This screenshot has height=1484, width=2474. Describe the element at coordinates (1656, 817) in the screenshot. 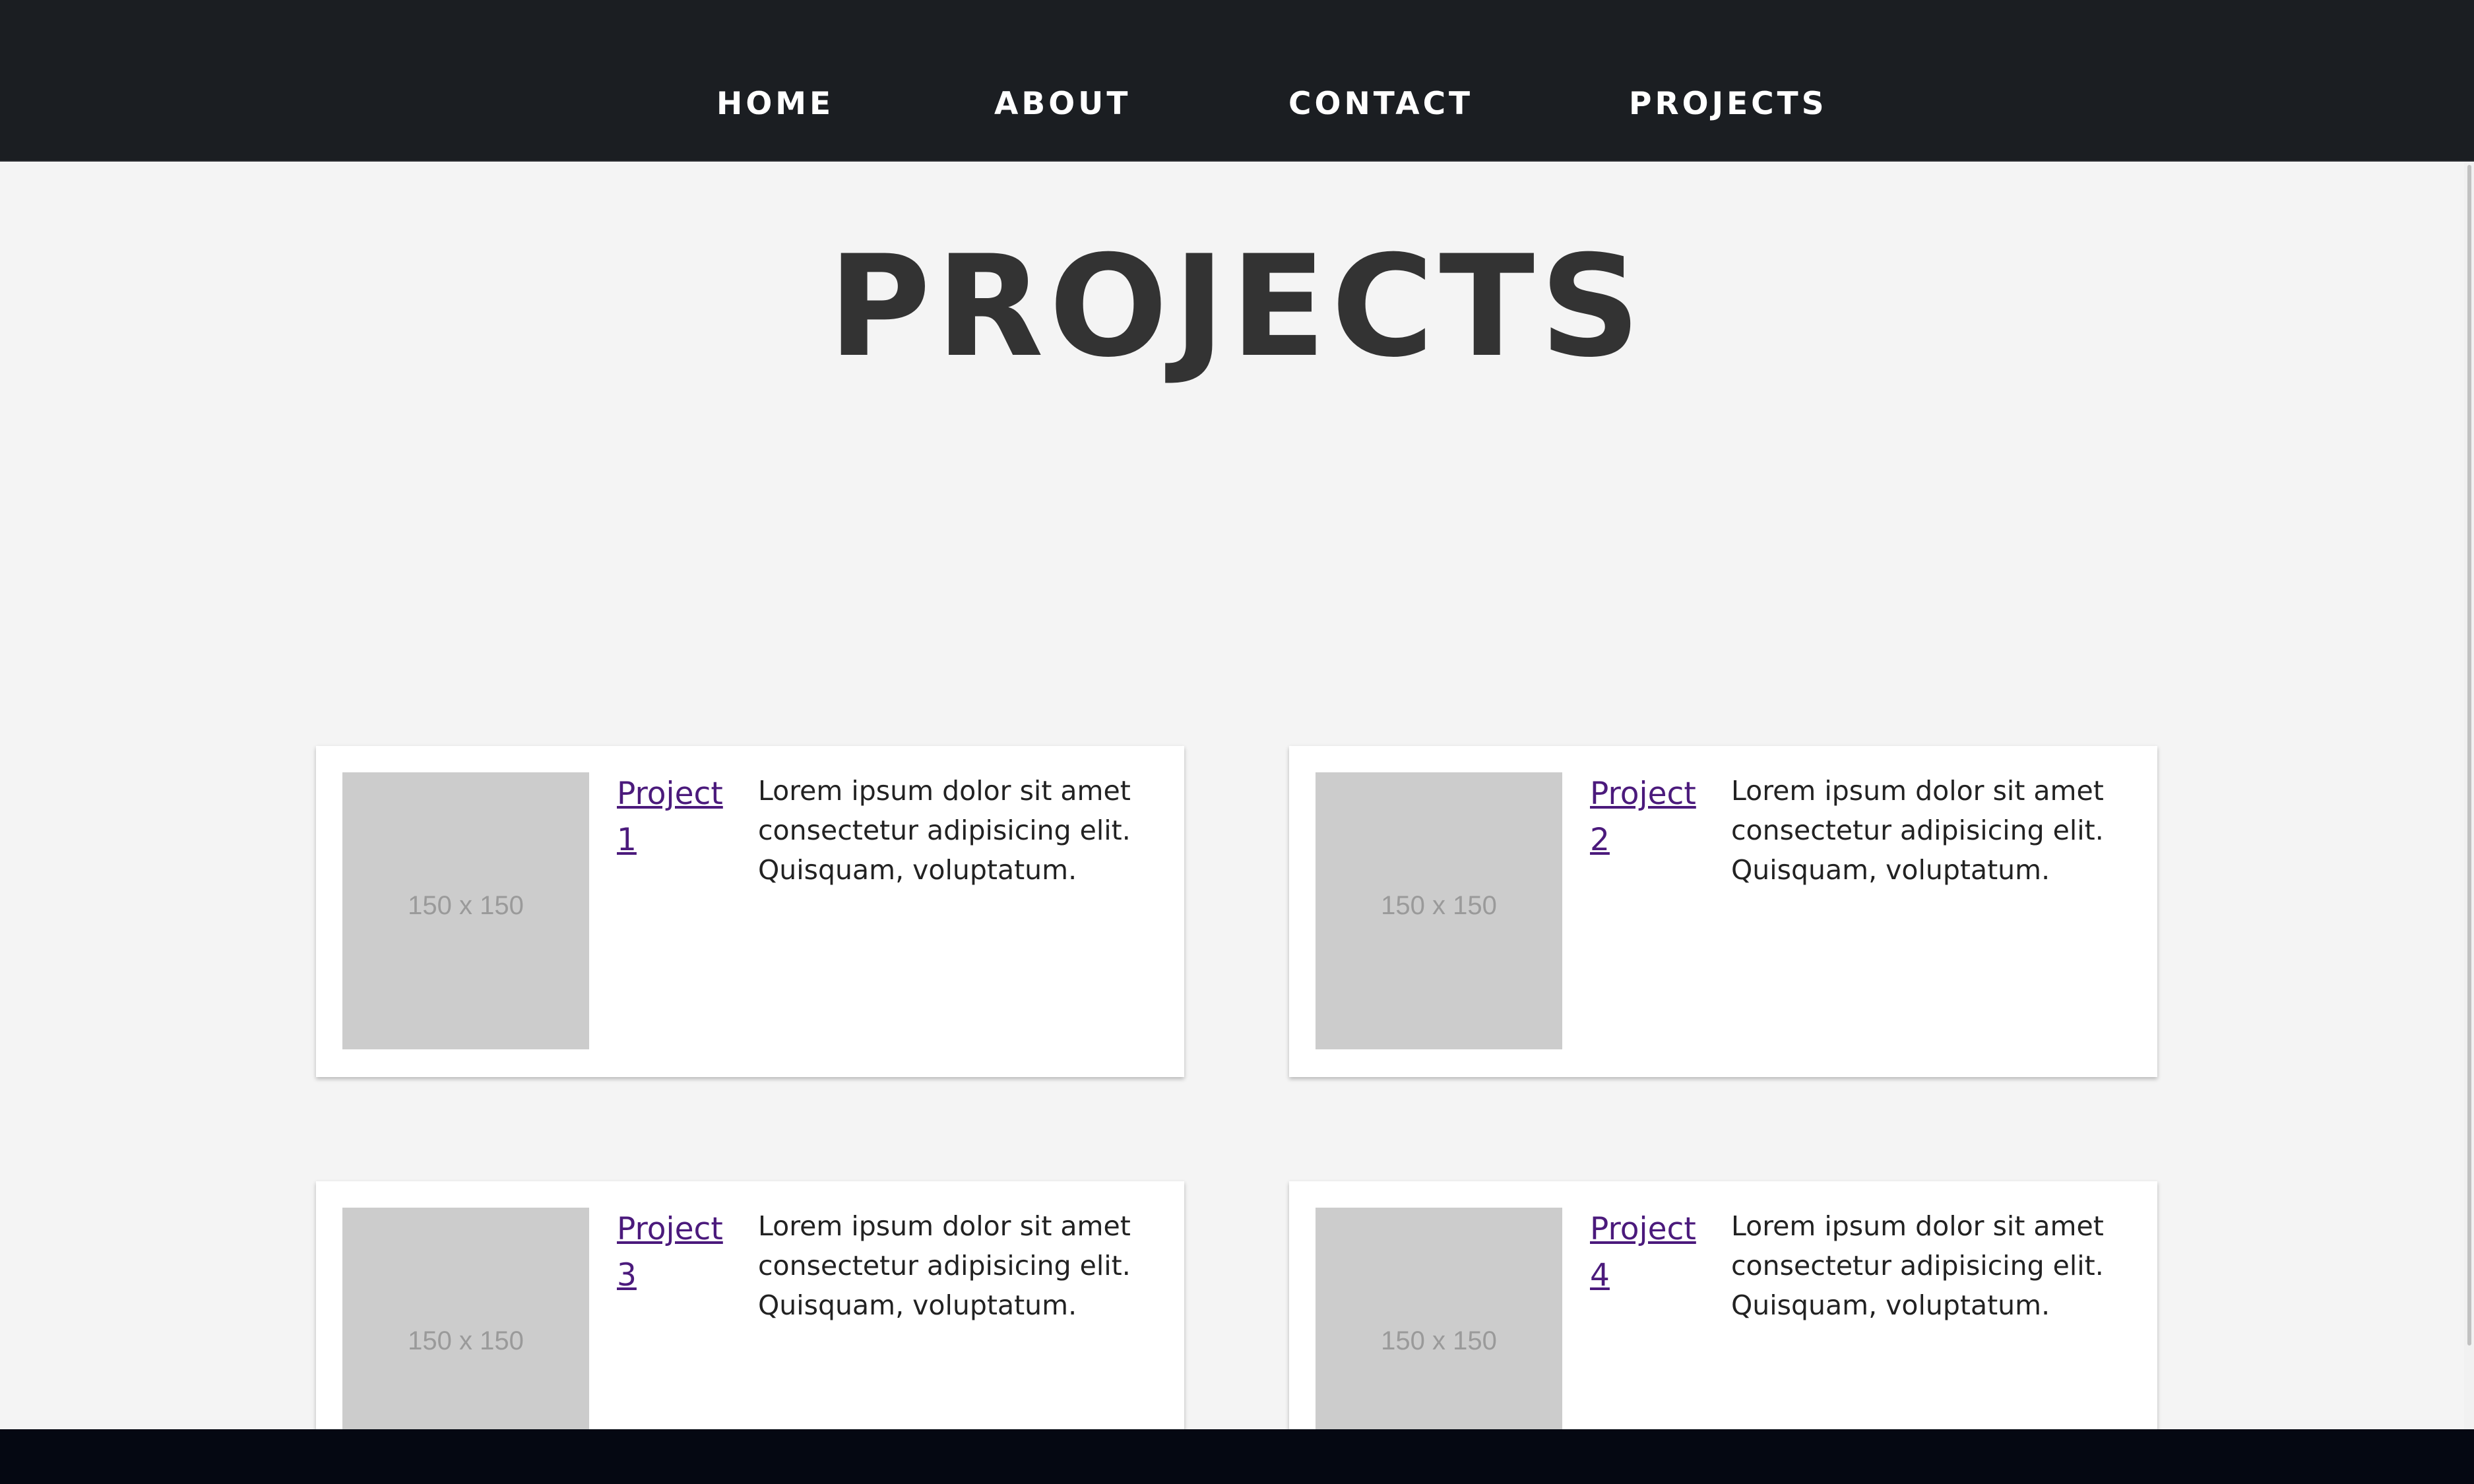

I see `project-link: Project 2` at that location.